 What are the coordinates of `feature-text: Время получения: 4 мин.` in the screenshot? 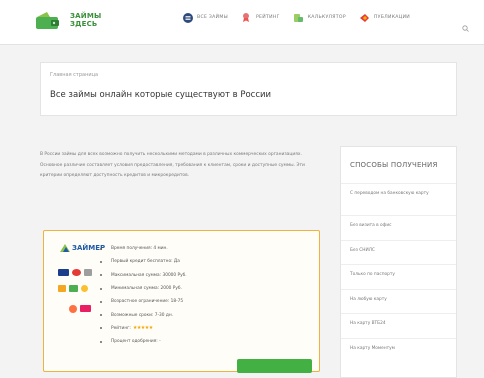 It's located at (139, 249).